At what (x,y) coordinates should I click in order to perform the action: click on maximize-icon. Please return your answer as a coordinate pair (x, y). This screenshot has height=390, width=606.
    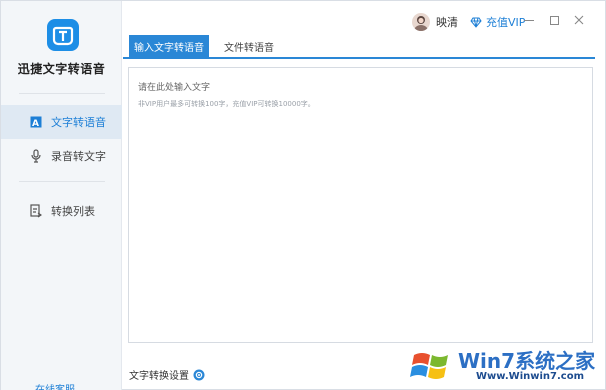
    Looking at the image, I should click on (554, 20).